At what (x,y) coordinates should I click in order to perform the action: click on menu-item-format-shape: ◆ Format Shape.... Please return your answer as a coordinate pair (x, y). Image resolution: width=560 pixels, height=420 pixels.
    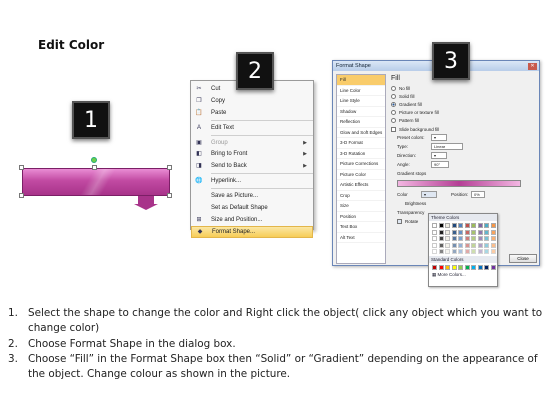
    Looking at the image, I should click on (252, 231).